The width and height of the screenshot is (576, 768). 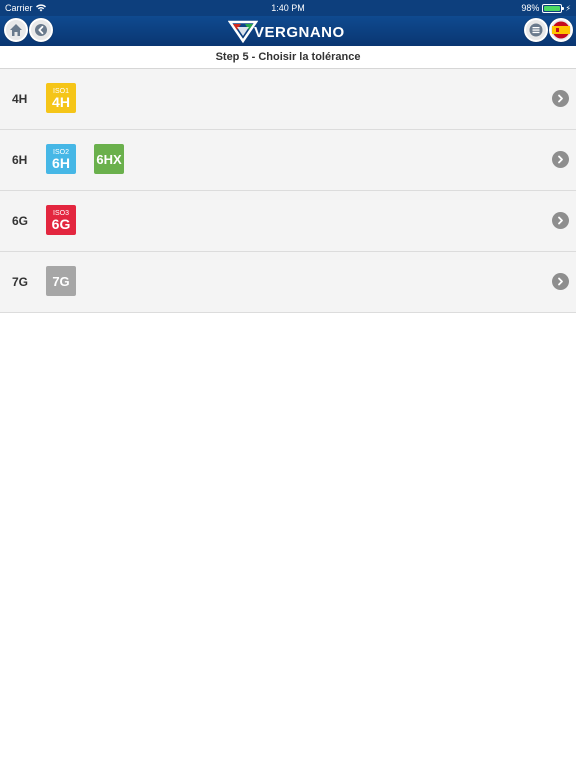 I want to click on badge-group: 7G, so click(x=61, y=281).